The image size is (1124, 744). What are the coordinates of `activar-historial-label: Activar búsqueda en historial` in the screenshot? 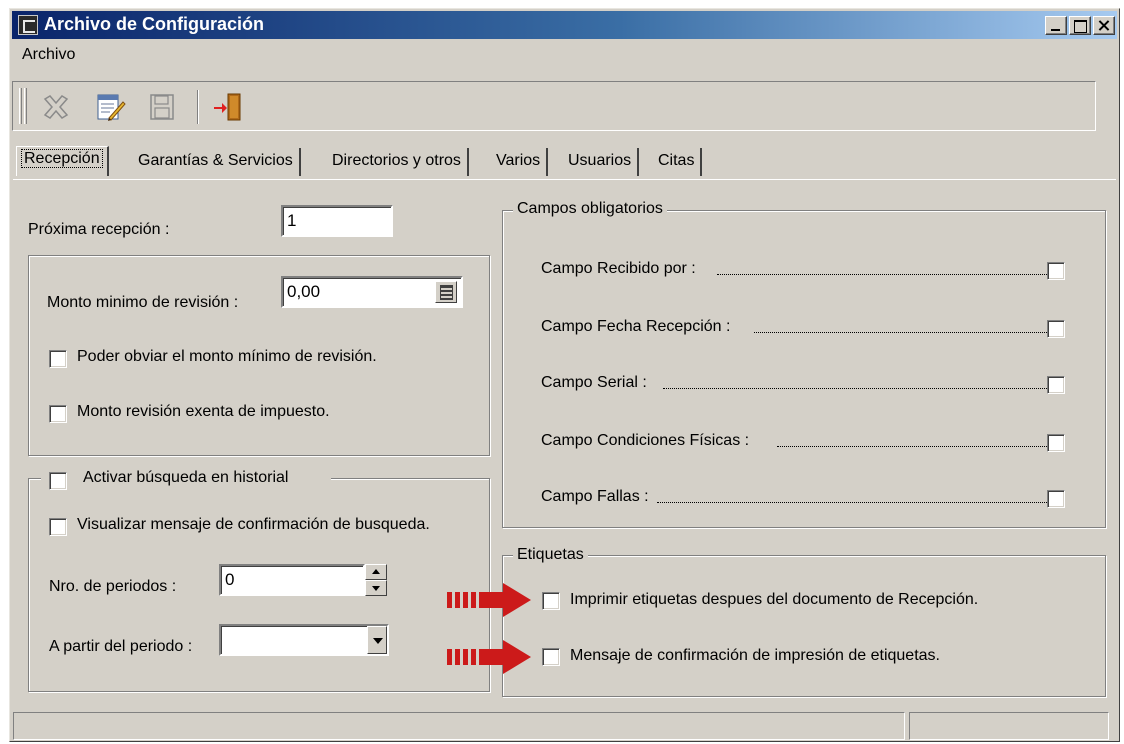 It's located at (186, 477).